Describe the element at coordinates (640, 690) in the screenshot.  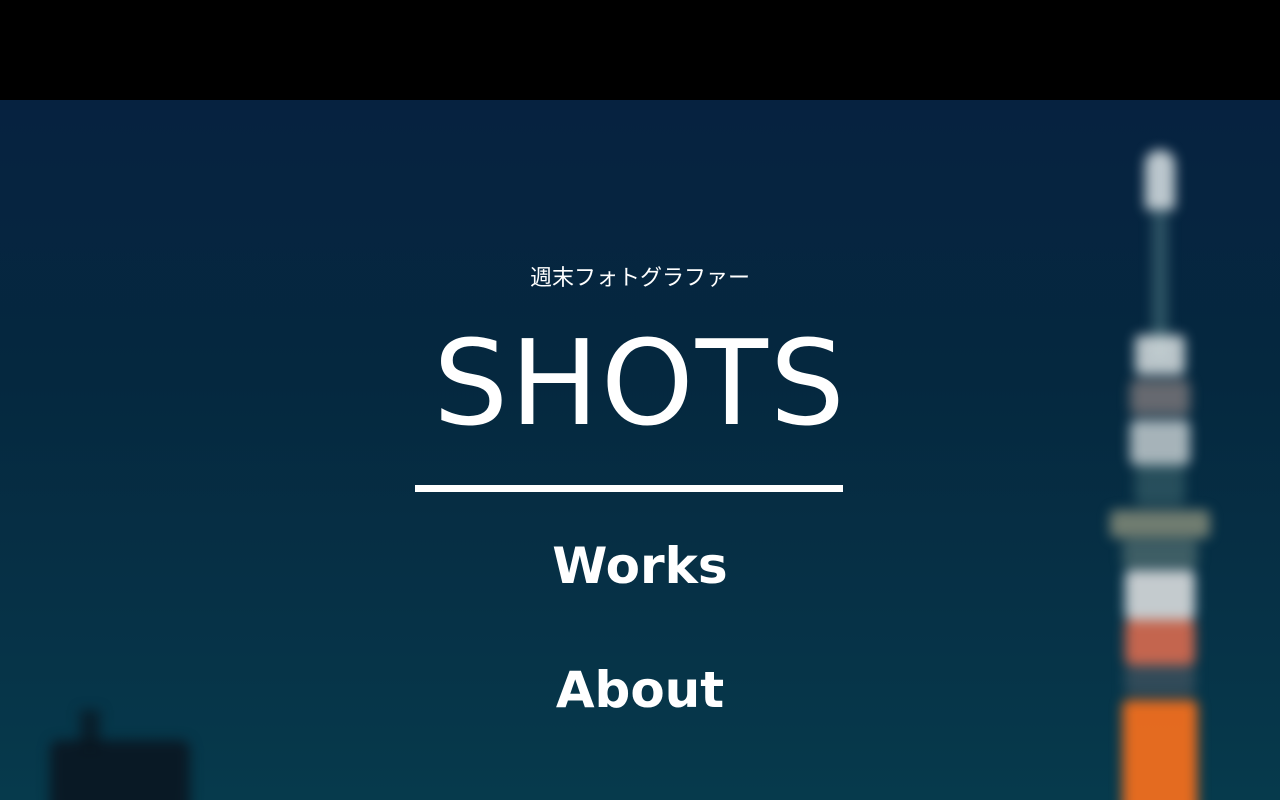
I see `nav-link-about: About` at that location.